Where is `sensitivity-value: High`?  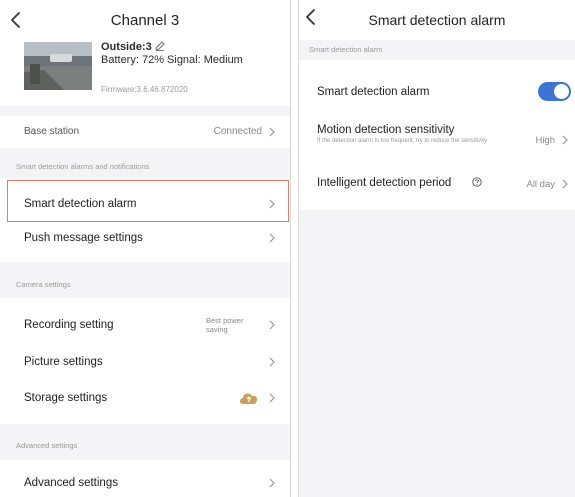
sensitivity-value: High is located at coordinates (545, 140).